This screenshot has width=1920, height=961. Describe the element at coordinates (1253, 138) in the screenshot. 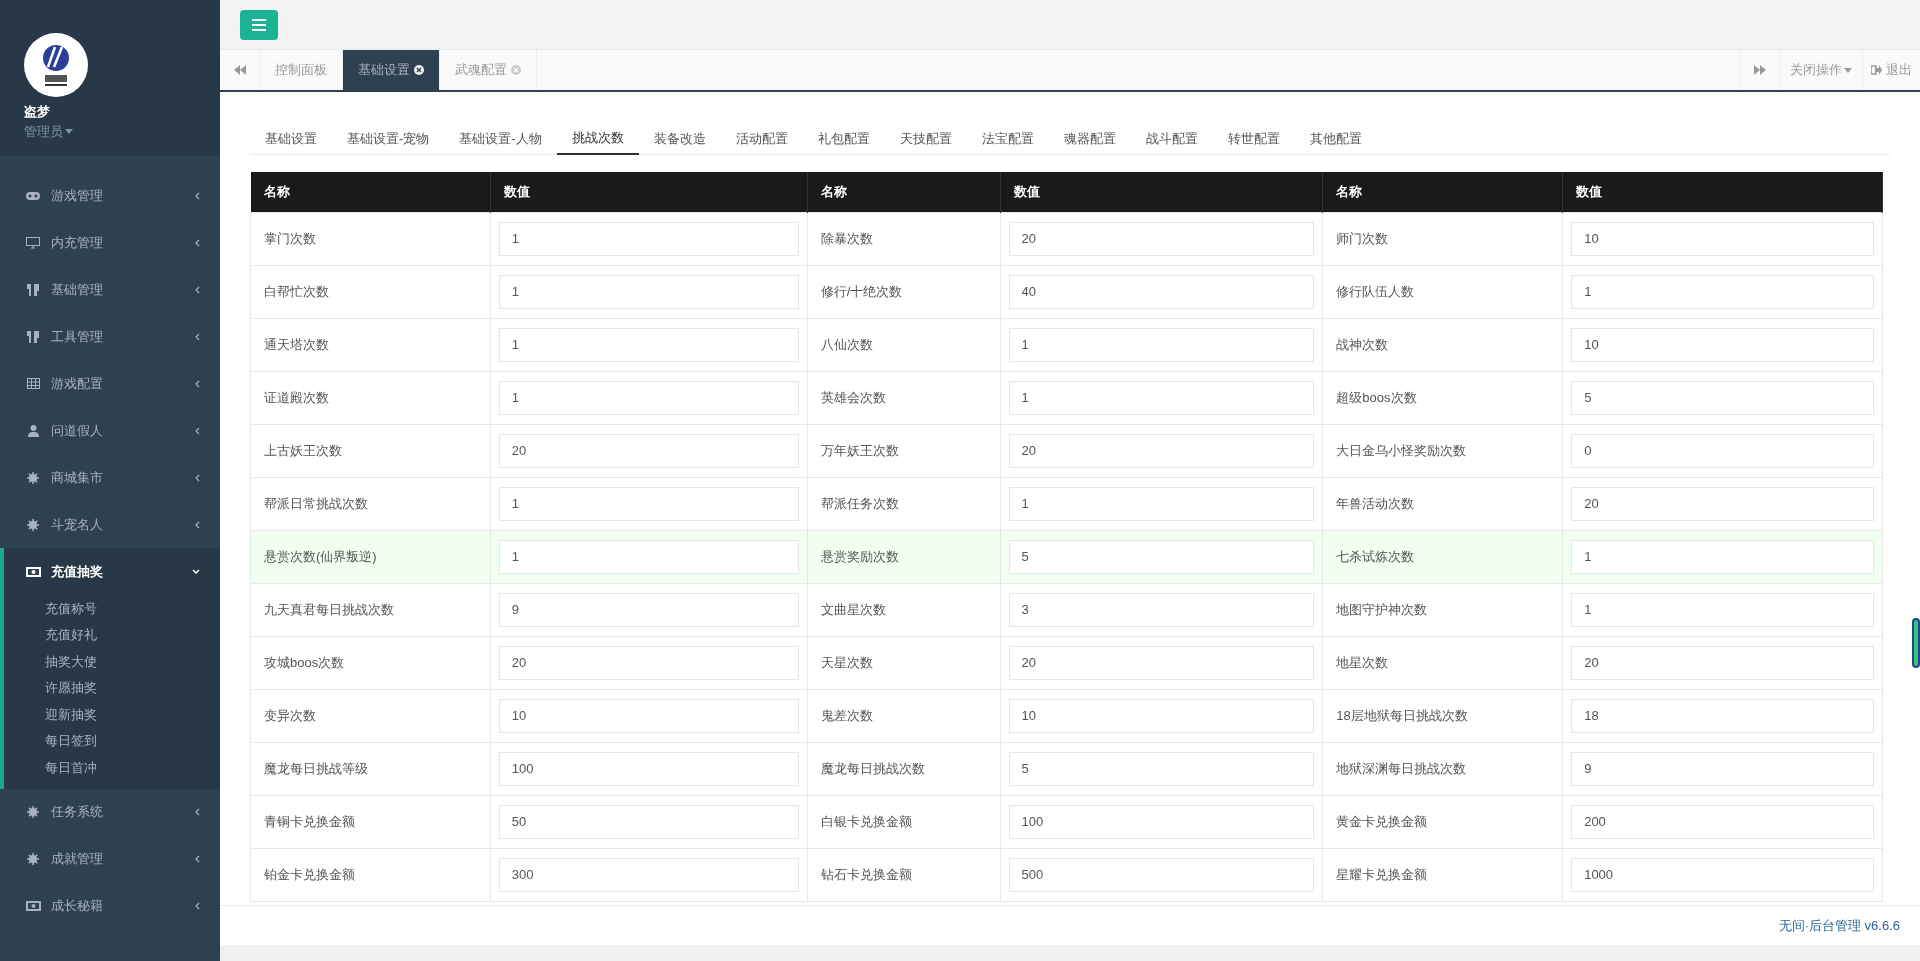

I see `sub-tab: 转世配置` at that location.